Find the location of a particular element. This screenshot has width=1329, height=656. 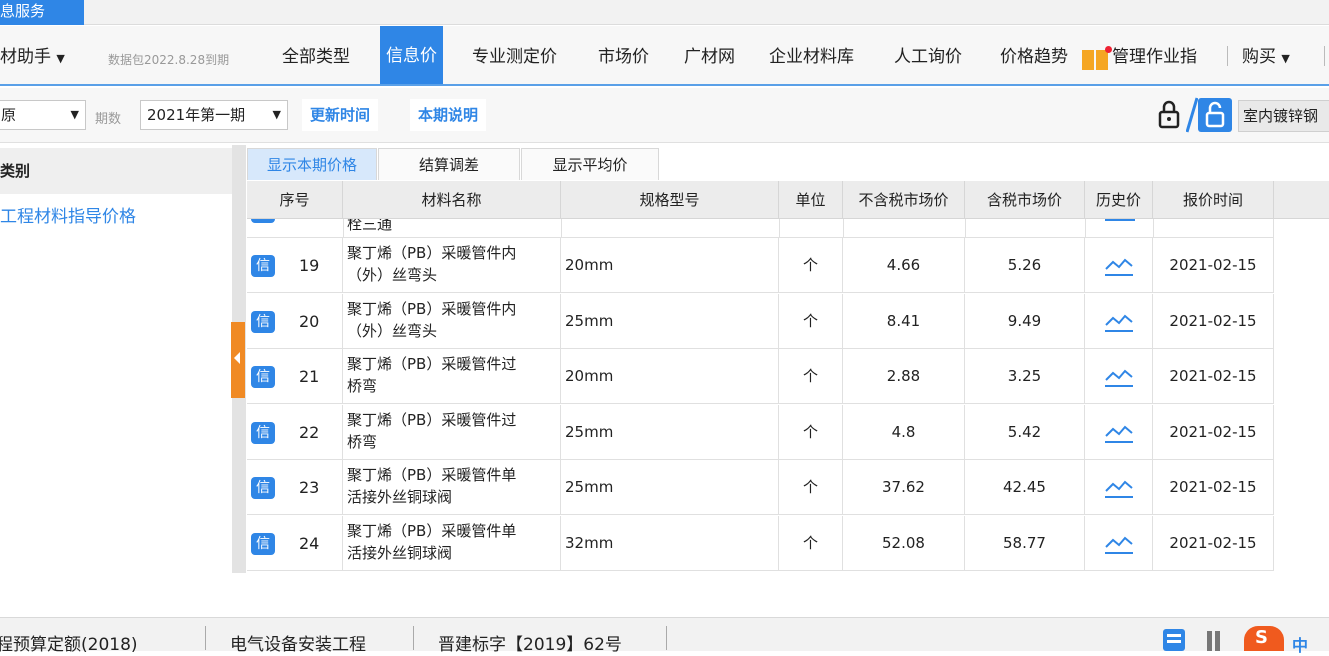

price-tax: 58.77 is located at coordinates (1025, 543).